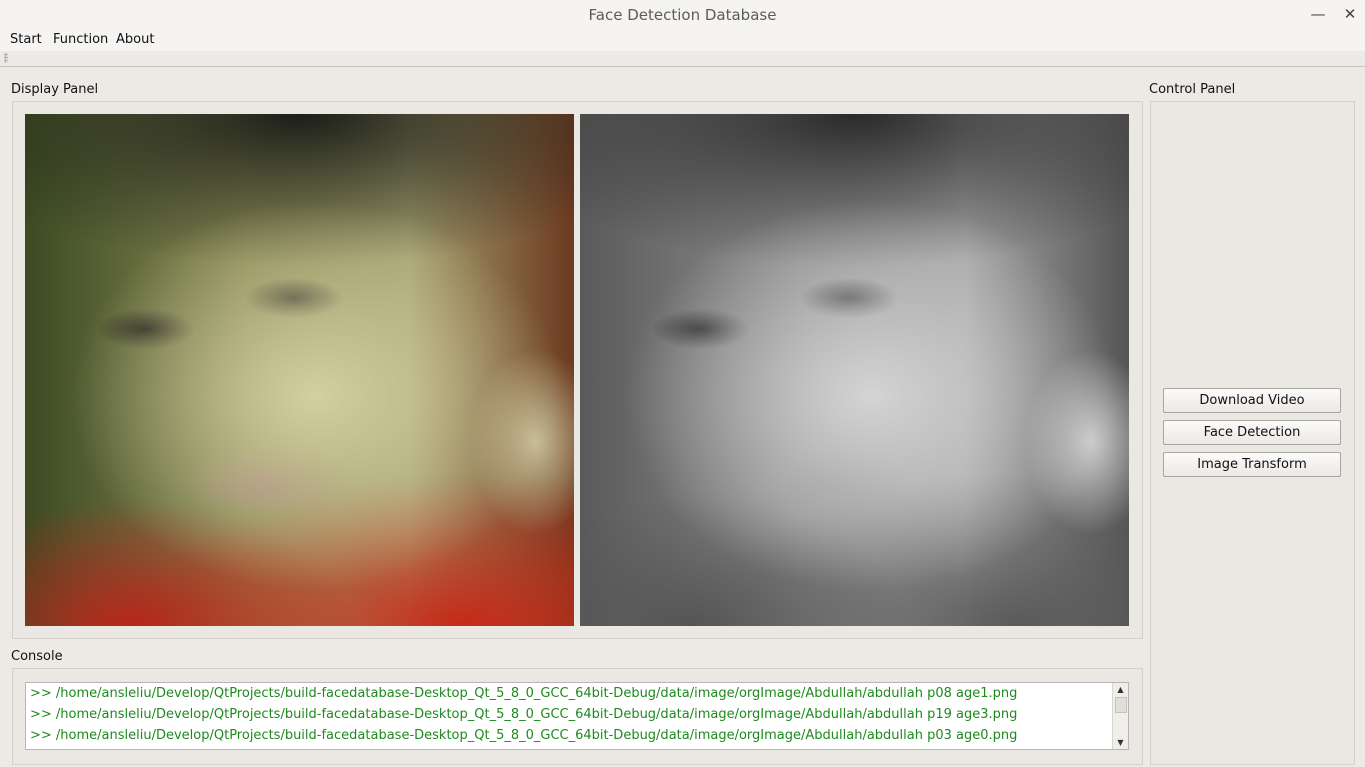 The width and height of the screenshot is (1365, 767). Describe the element at coordinates (37, 656) in the screenshot. I see `console-label: Console` at that location.